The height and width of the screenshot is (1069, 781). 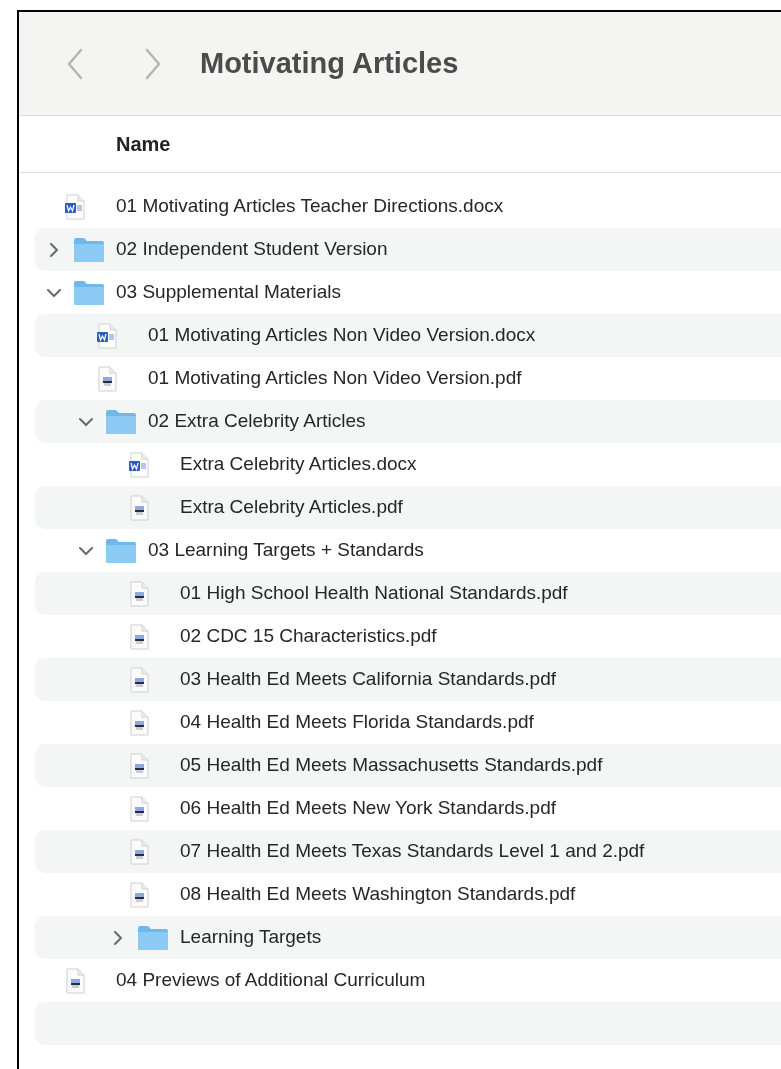 What do you see at coordinates (391, 765) in the screenshot?
I see `file-name: 05 Health Ed Meets Massachusetts Standards.pdf` at bounding box center [391, 765].